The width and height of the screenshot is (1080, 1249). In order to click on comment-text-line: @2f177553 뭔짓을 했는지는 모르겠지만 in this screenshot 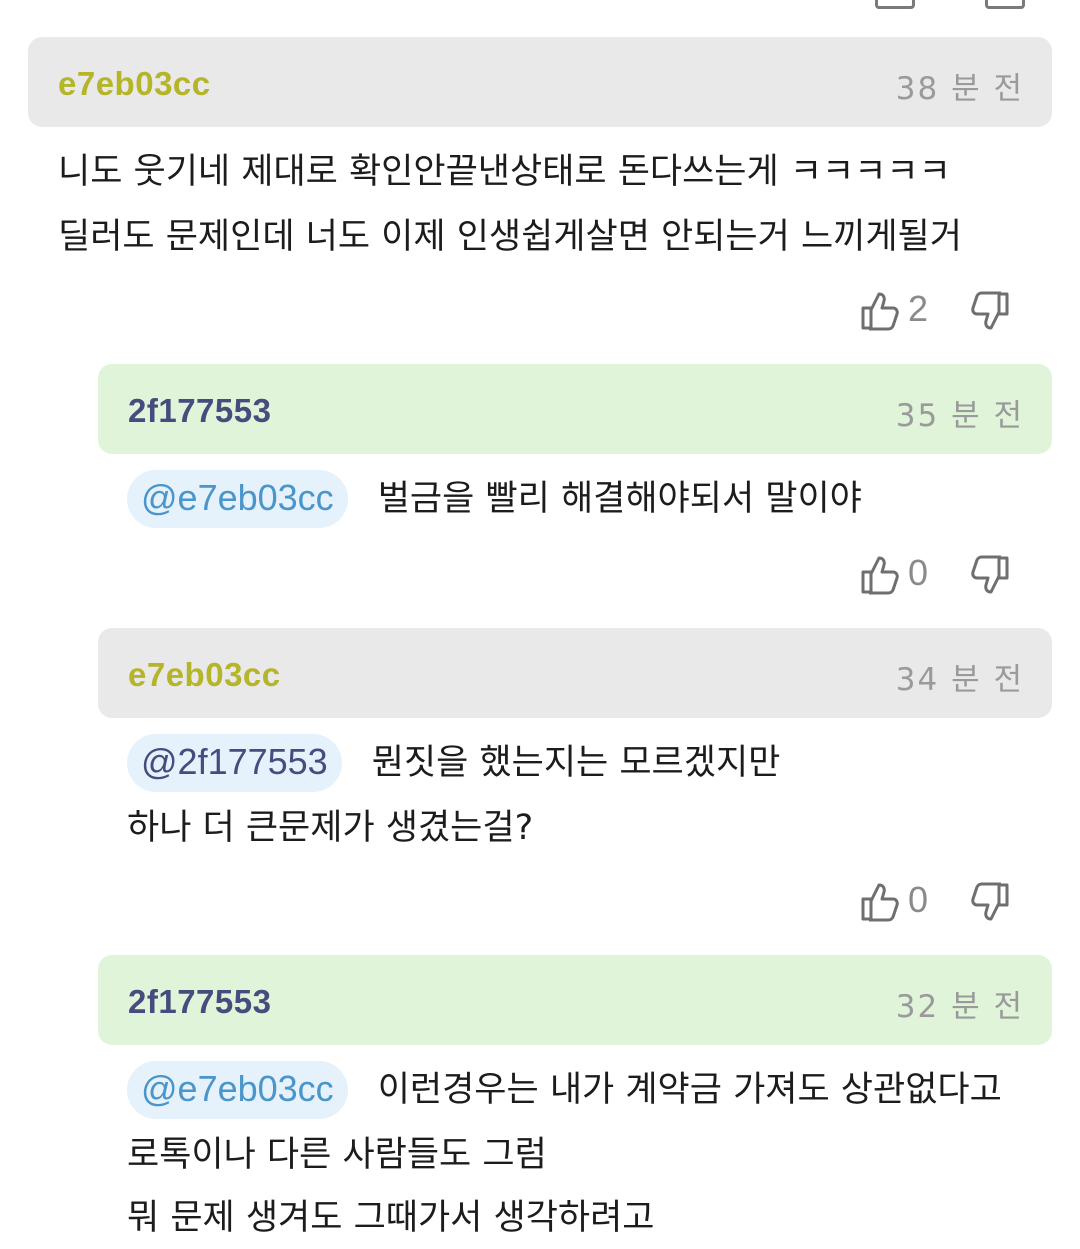, I will do `click(453, 763)`.